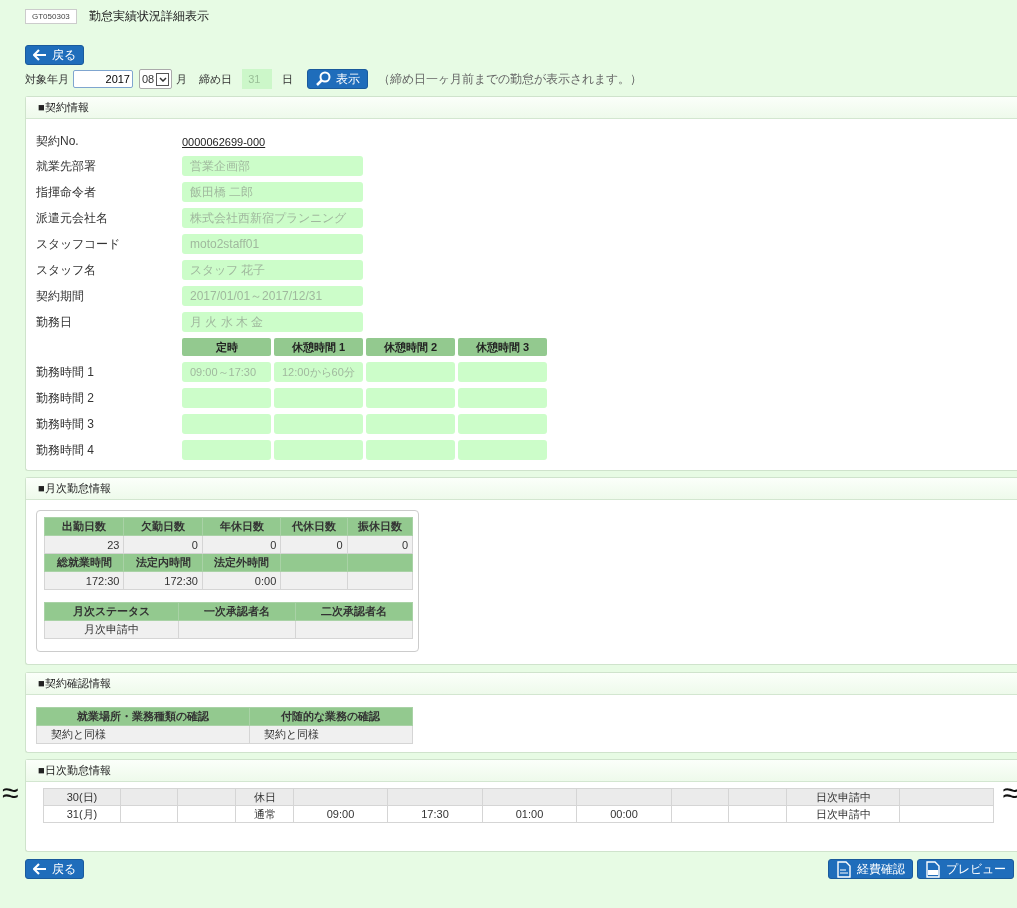  What do you see at coordinates (82, 797) in the screenshot?
I see `table-cell: 30(日)` at bounding box center [82, 797].